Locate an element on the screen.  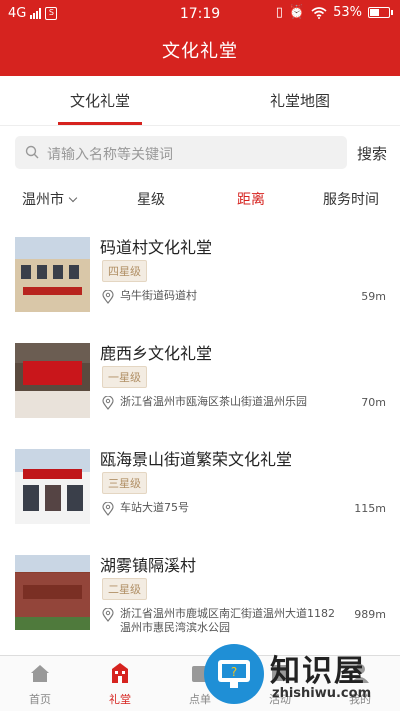
tab-bar: 文化礼堂 礼堂地图 is located at coordinates (200, 101).